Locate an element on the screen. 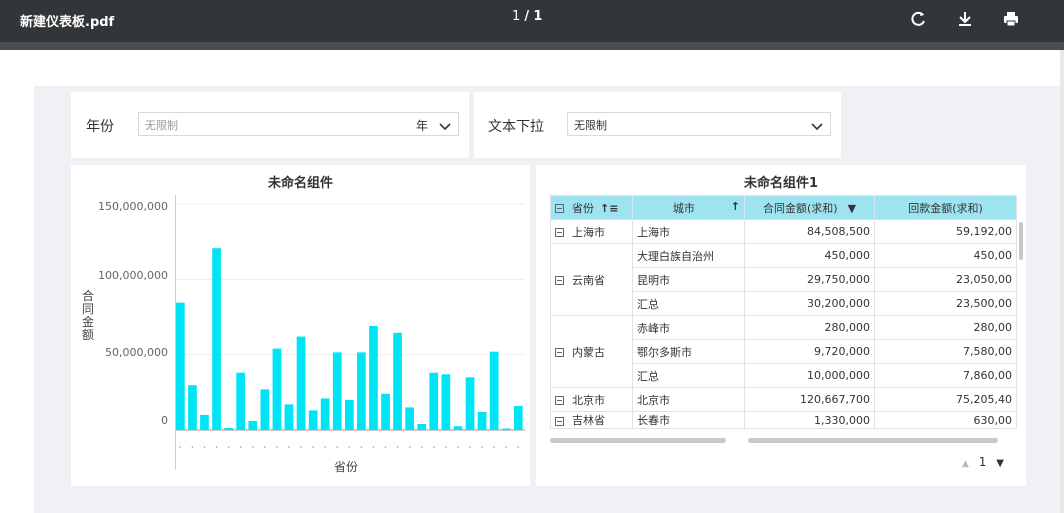 The width and height of the screenshot is (1064, 513). sort-desc-icon: ▼ is located at coordinates (852, 208).